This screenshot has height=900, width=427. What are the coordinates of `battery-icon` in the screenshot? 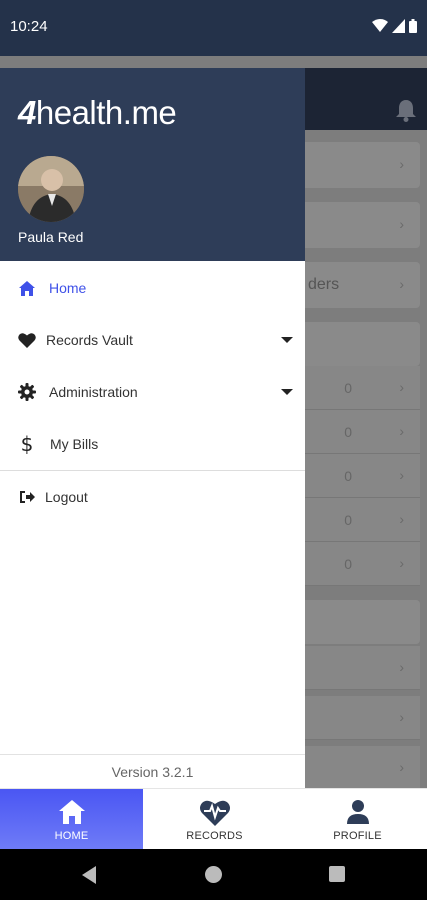 It's located at (413, 26).